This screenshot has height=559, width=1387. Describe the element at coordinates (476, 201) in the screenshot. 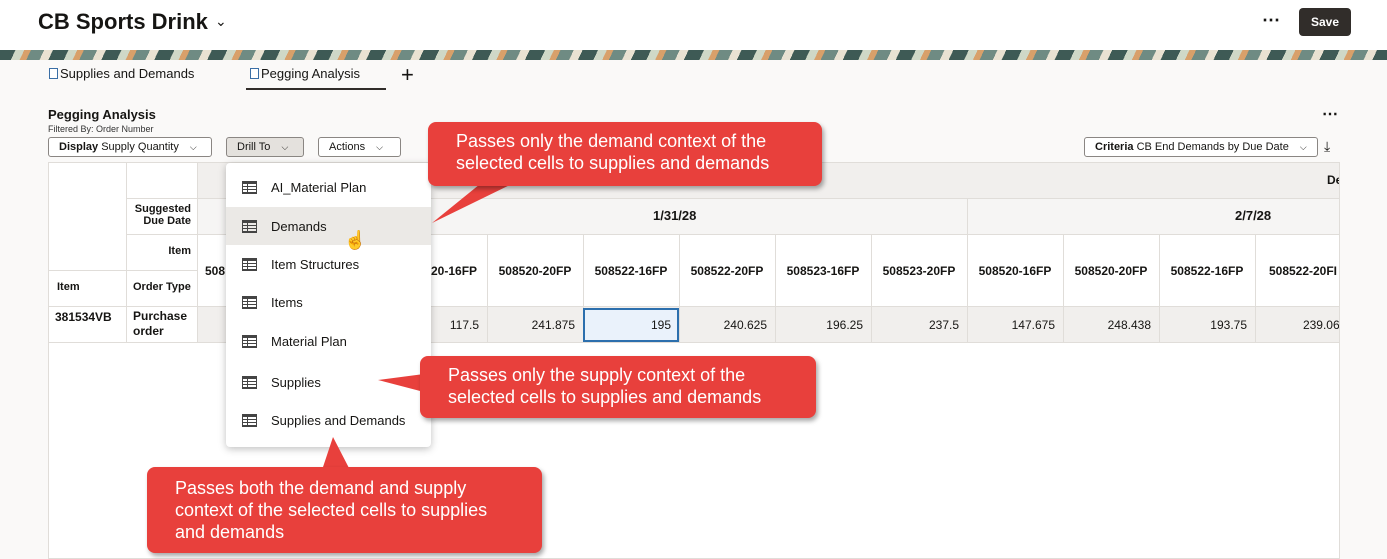

I see `callout-tail-demand` at that location.